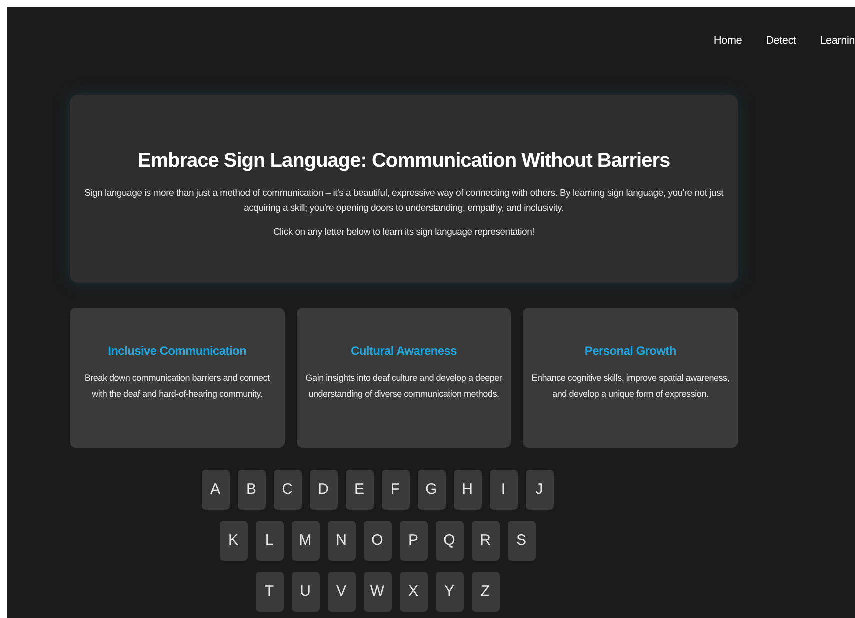  I want to click on card-title: Personal Growth, so click(630, 351).